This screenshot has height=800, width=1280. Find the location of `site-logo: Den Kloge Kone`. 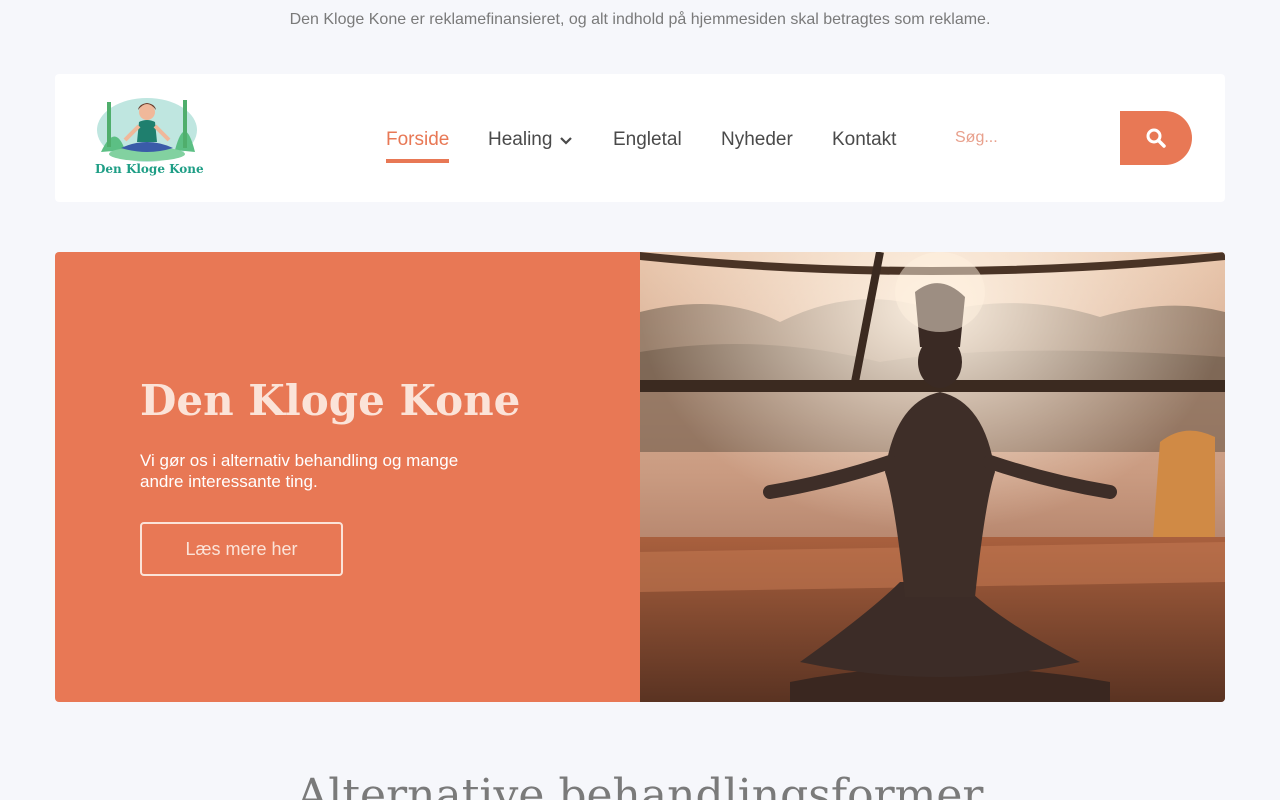

site-logo: Den Kloge Kone is located at coordinates (149, 138).